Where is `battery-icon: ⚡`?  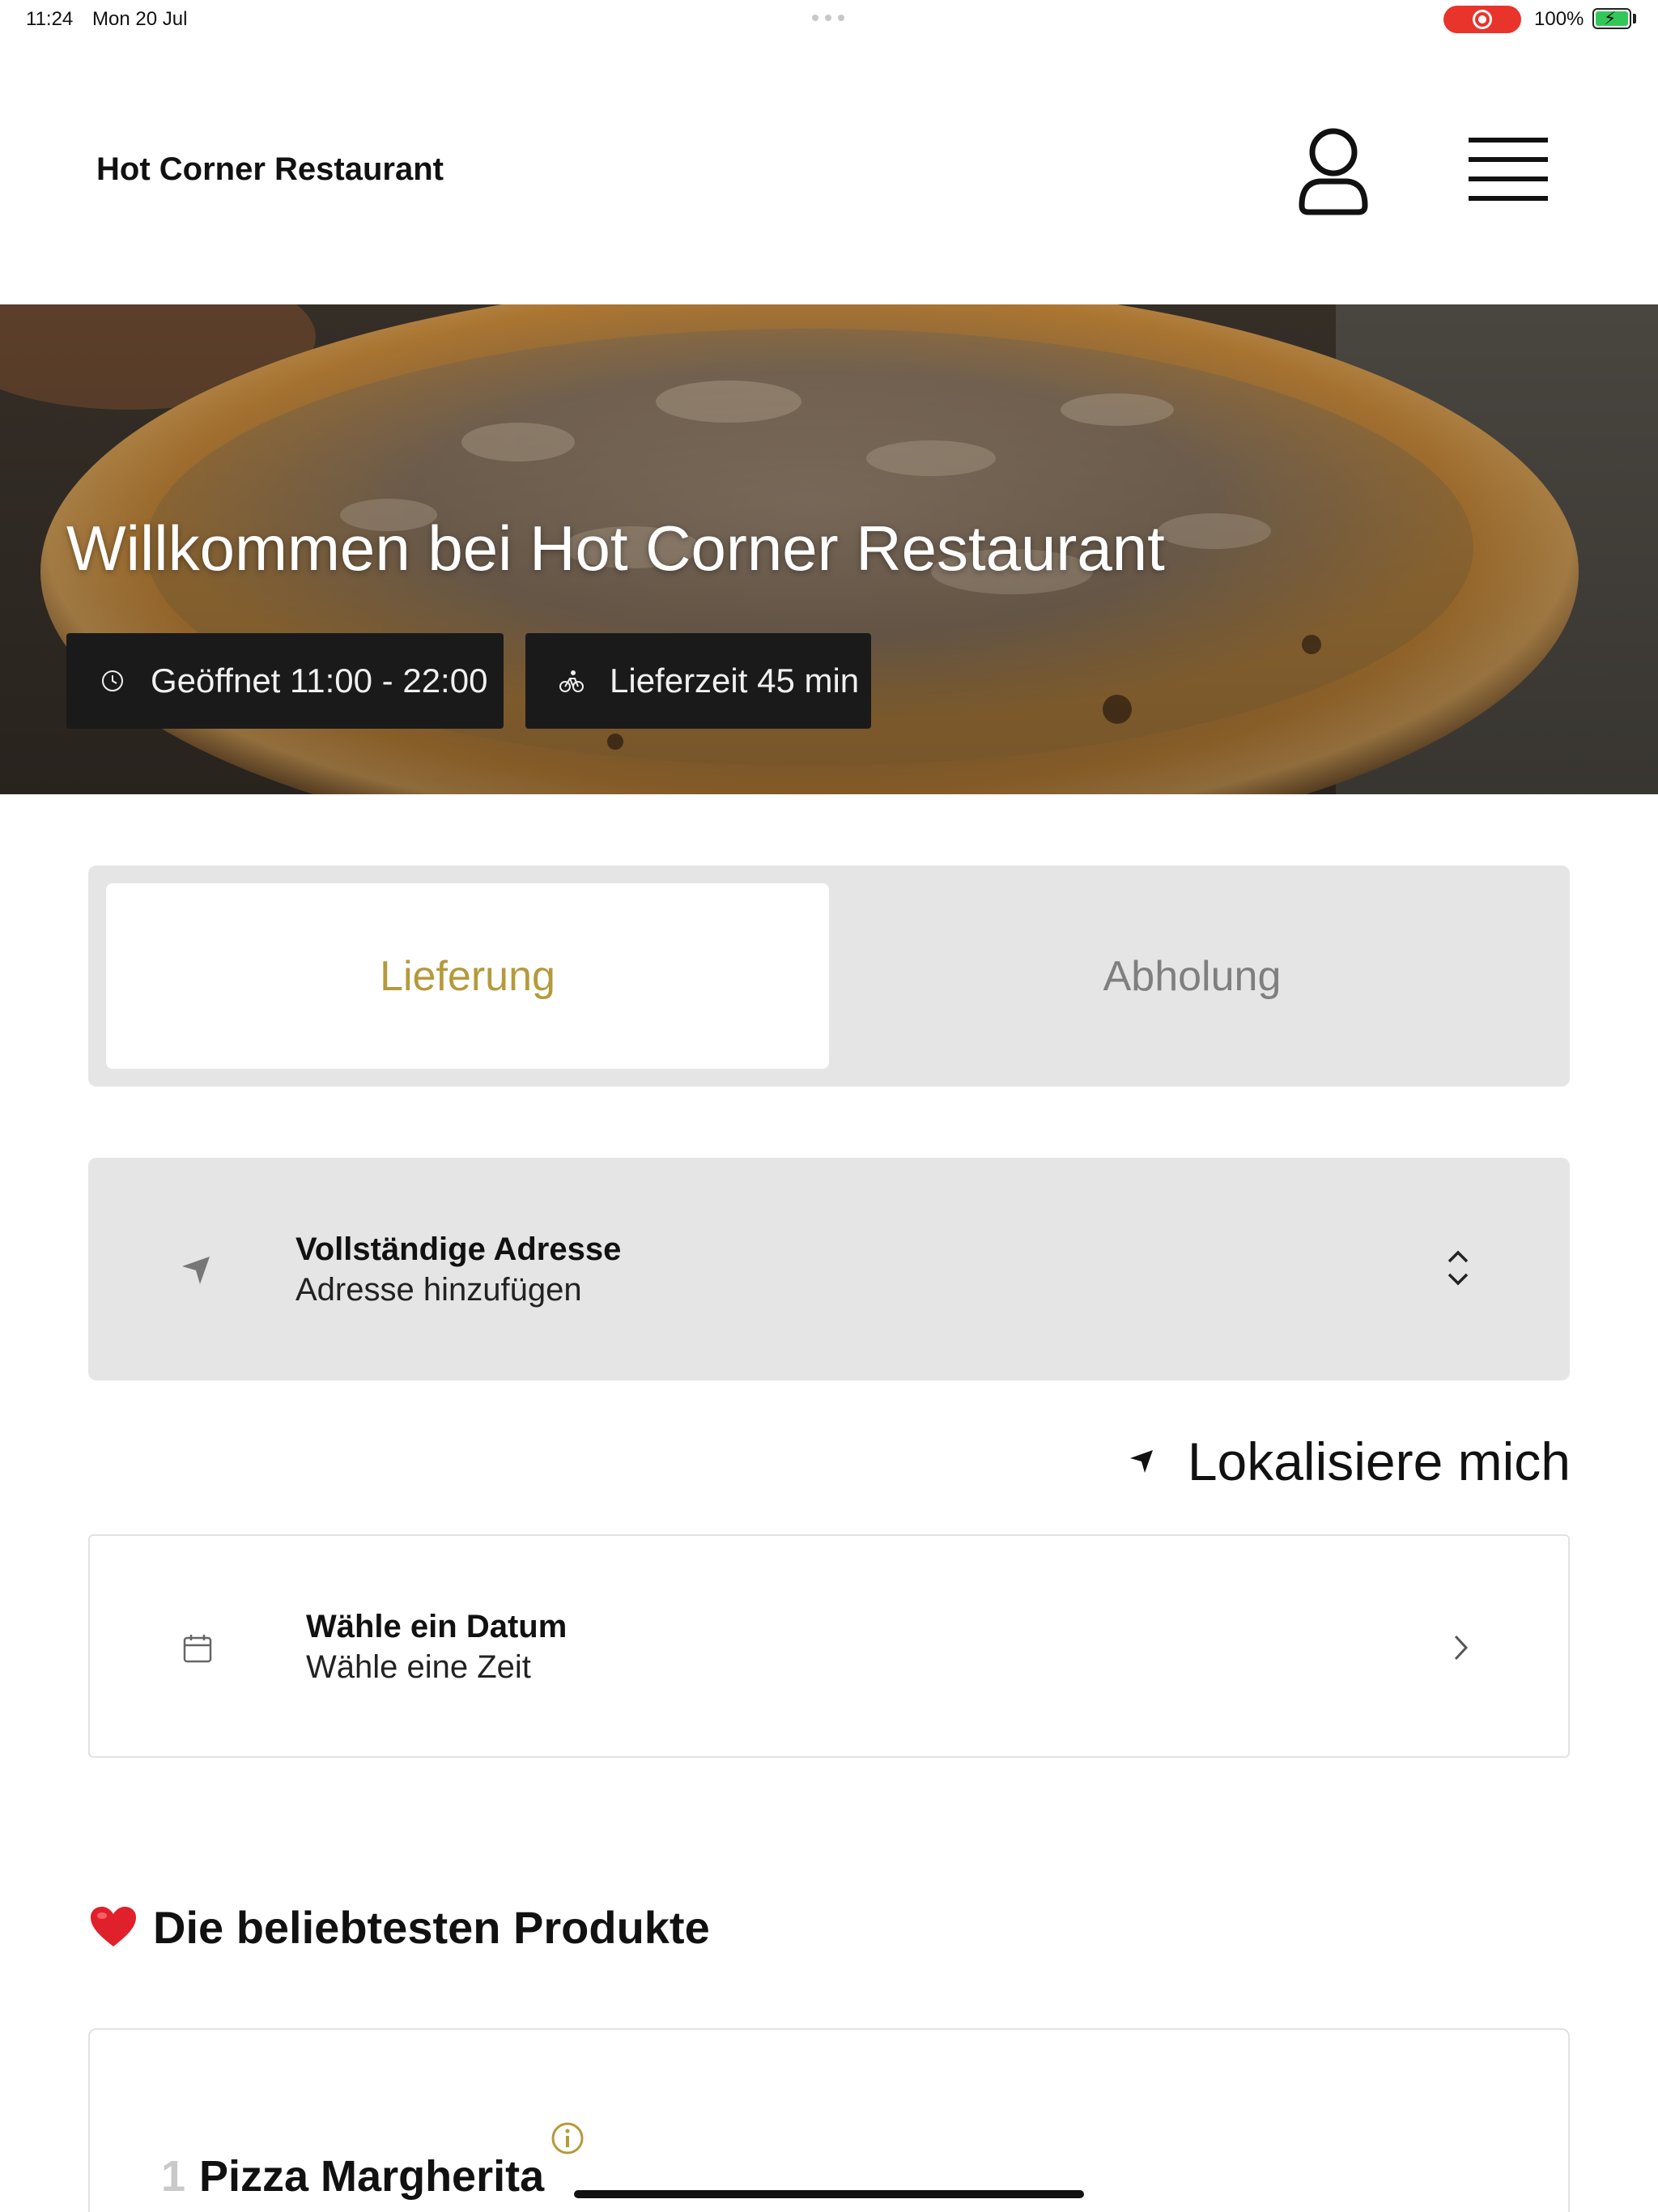
battery-icon: ⚡ is located at coordinates (1611, 19).